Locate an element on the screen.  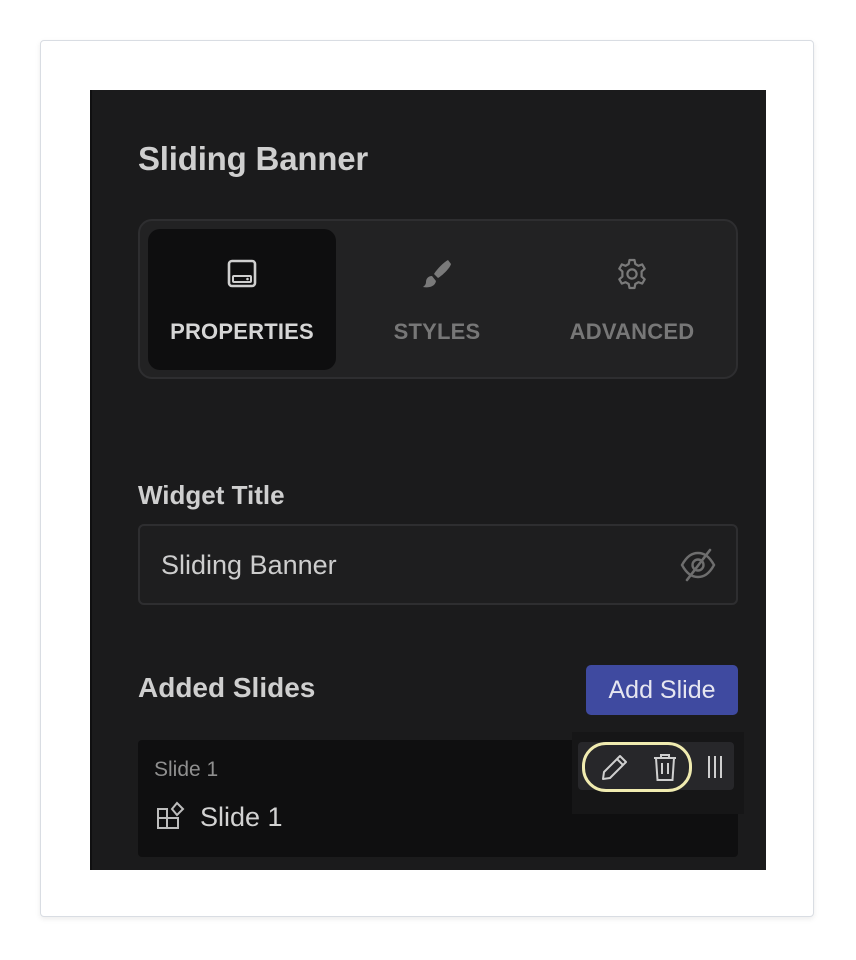
settings-tabs: PROPERTIES STYLES ADVANCED is located at coordinates (438, 299).